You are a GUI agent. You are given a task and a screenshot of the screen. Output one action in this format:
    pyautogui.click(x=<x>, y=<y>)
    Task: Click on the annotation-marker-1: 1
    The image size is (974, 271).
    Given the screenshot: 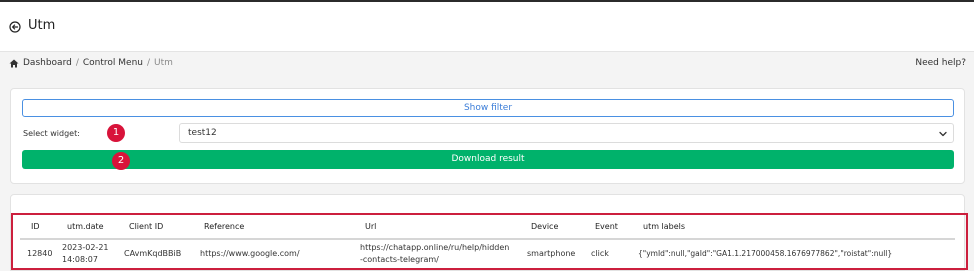 What is the action you would take?
    pyautogui.click(x=116, y=133)
    